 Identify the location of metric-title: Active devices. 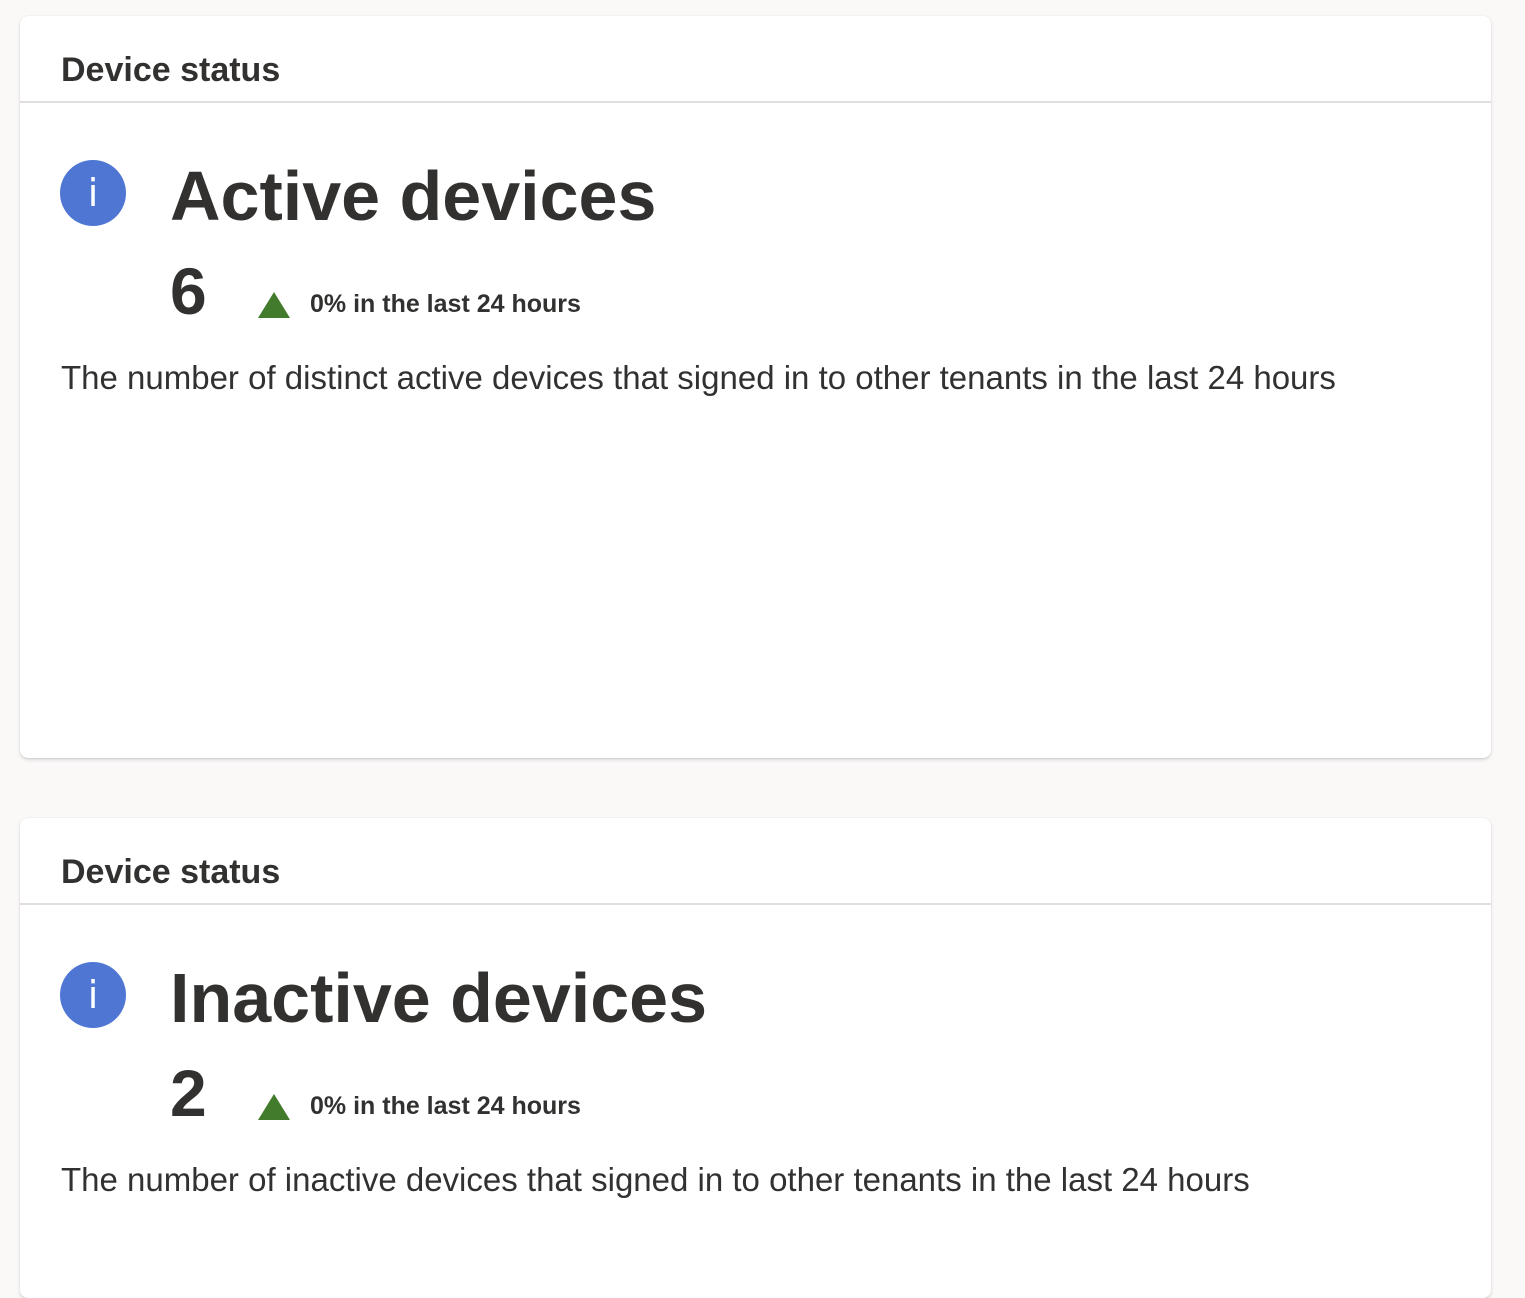
(413, 196).